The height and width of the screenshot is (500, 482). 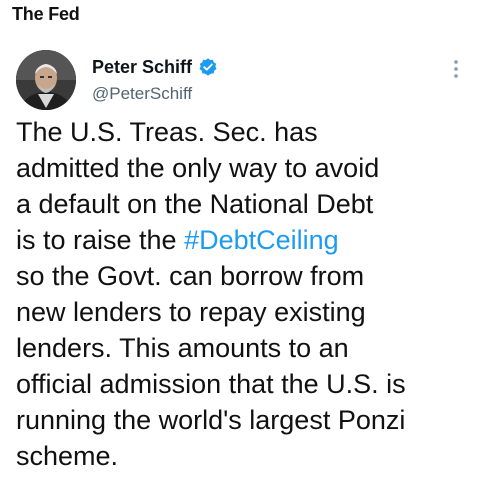 What do you see at coordinates (100, 240) in the screenshot?
I see `tweet-line-text: is to raise the` at bounding box center [100, 240].